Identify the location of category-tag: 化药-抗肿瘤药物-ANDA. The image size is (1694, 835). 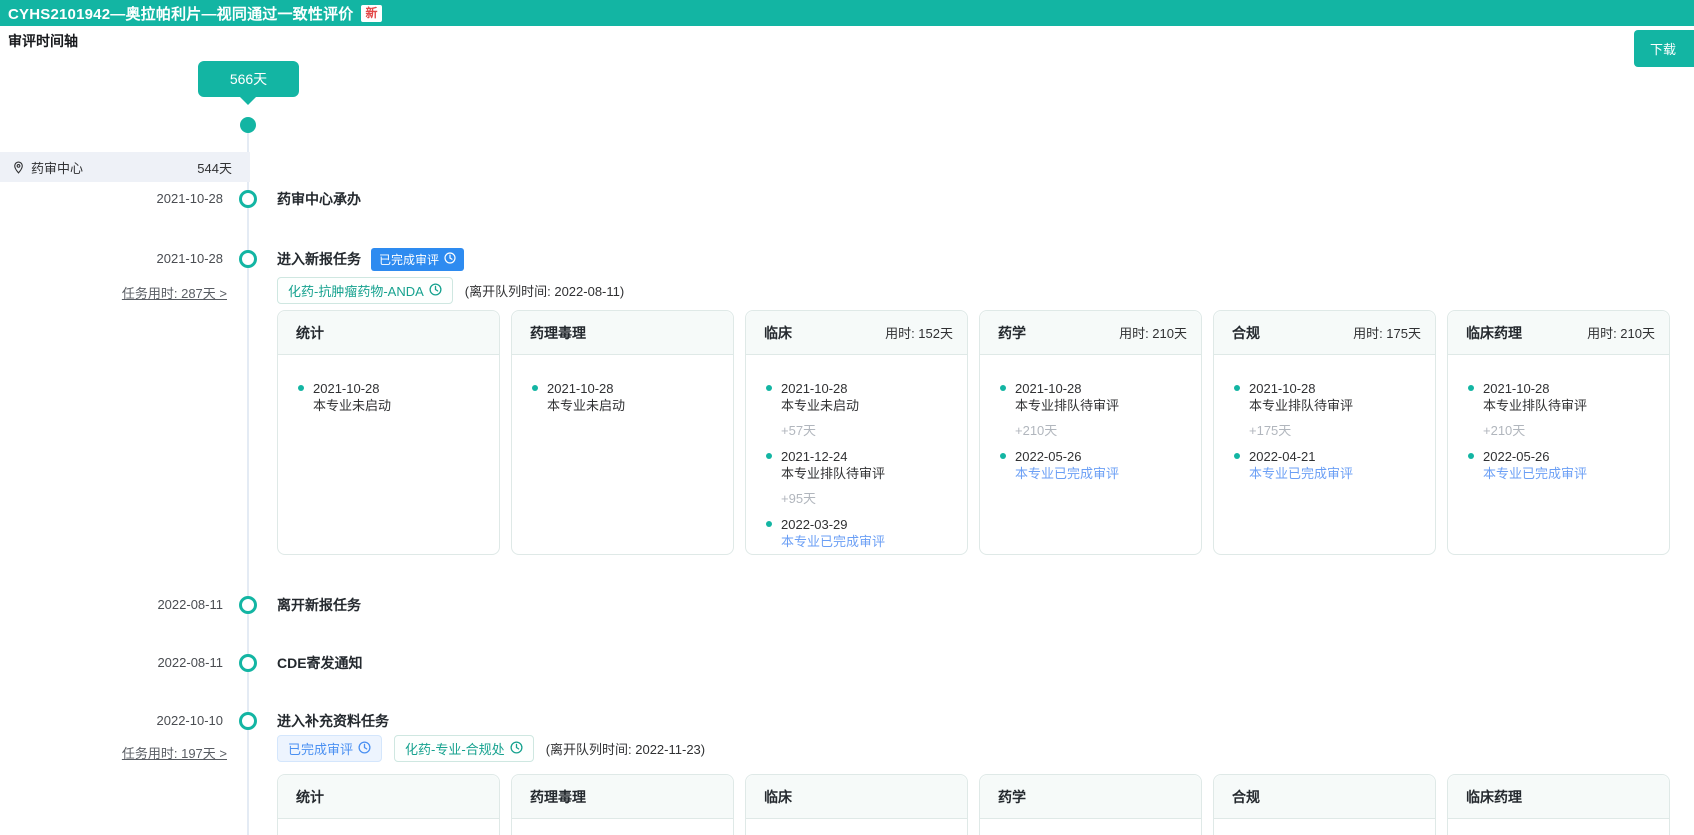
(365, 290).